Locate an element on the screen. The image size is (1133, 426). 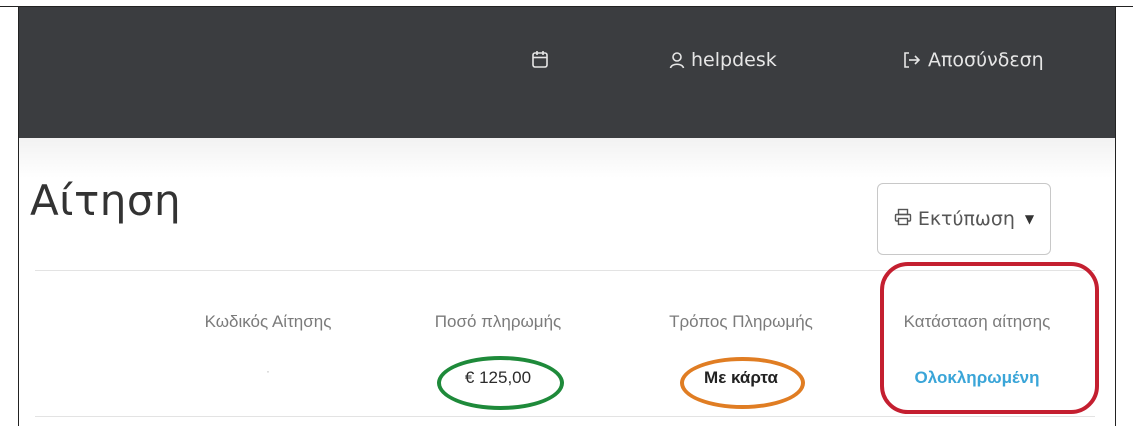
printer-icon is located at coordinates (903, 219).